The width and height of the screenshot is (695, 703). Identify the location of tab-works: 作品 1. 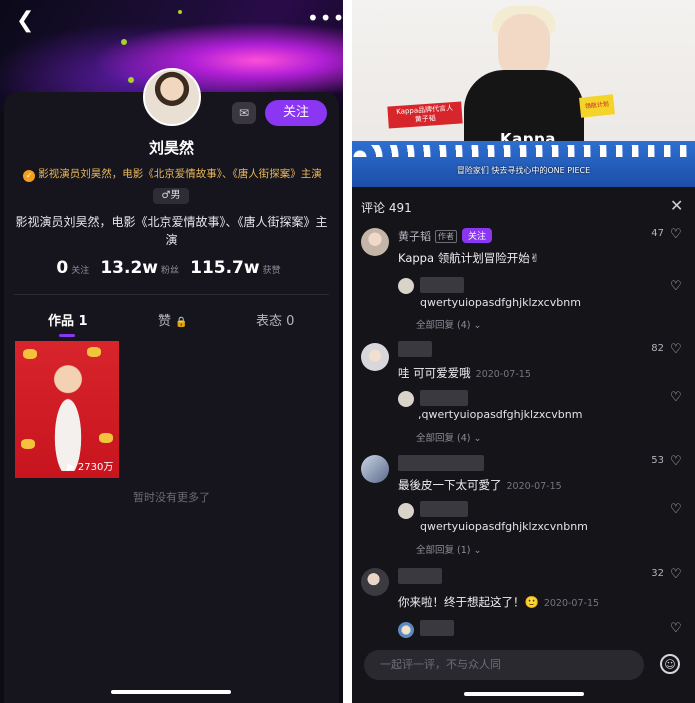
(68, 319).